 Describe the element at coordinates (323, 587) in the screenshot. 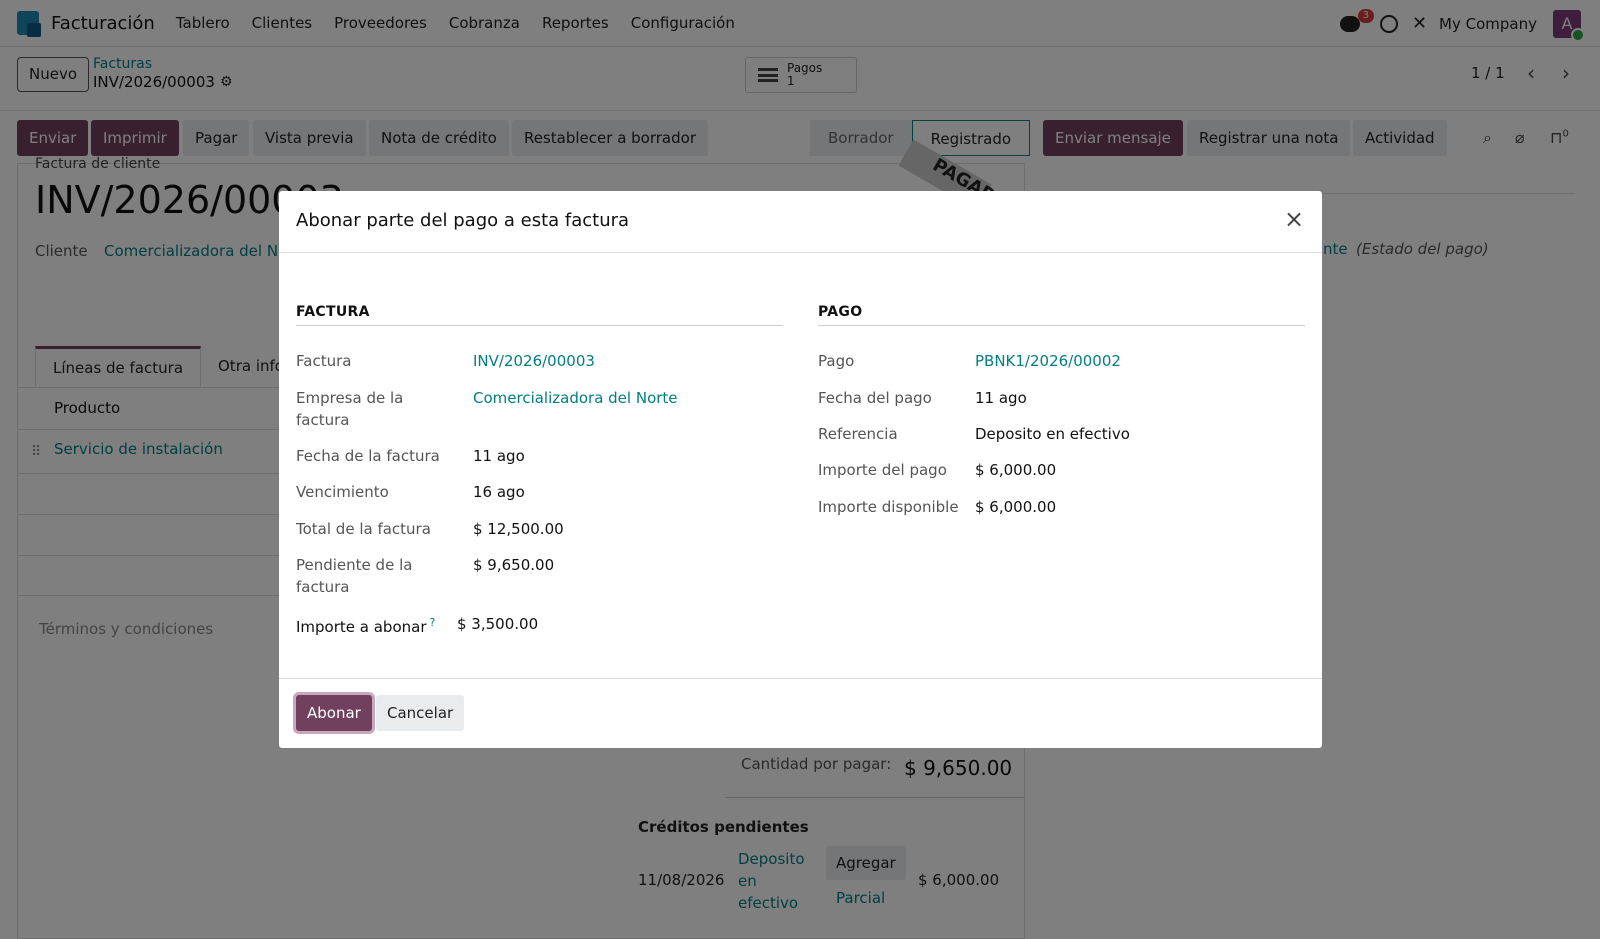

I see `invoice-residual-label-line2: factura` at that location.